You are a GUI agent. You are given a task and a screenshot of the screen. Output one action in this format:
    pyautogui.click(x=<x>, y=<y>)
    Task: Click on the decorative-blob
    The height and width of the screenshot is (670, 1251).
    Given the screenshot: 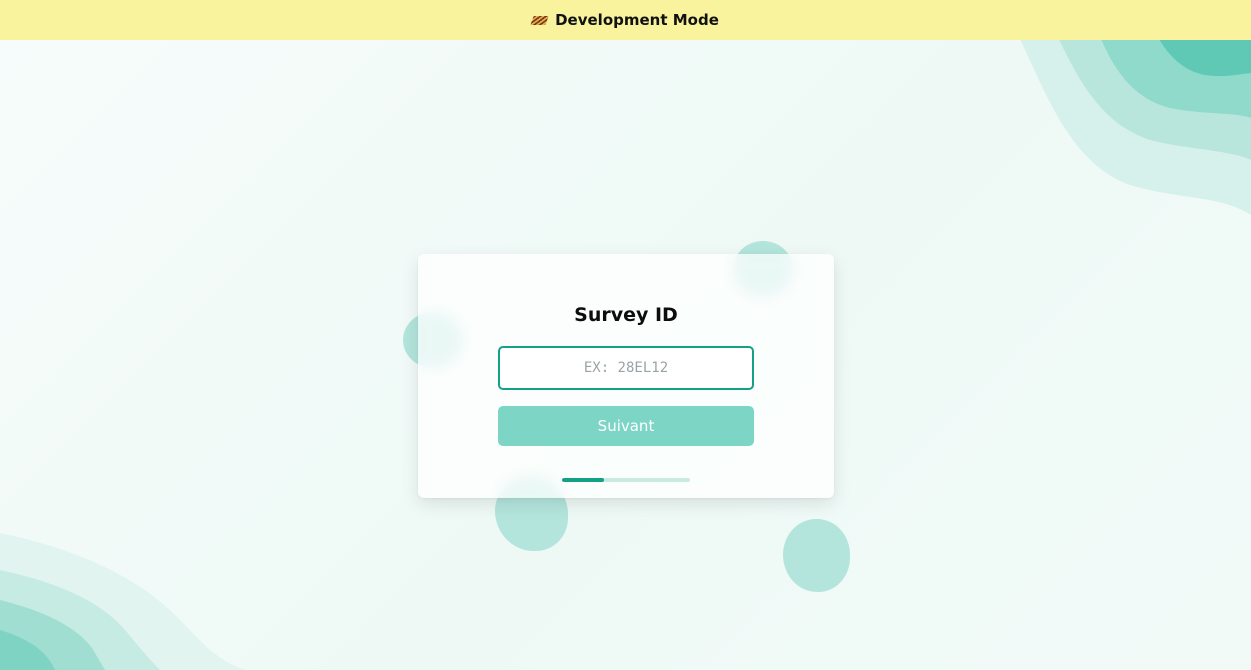 What is the action you would take?
    pyautogui.click(x=816, y=555)
    